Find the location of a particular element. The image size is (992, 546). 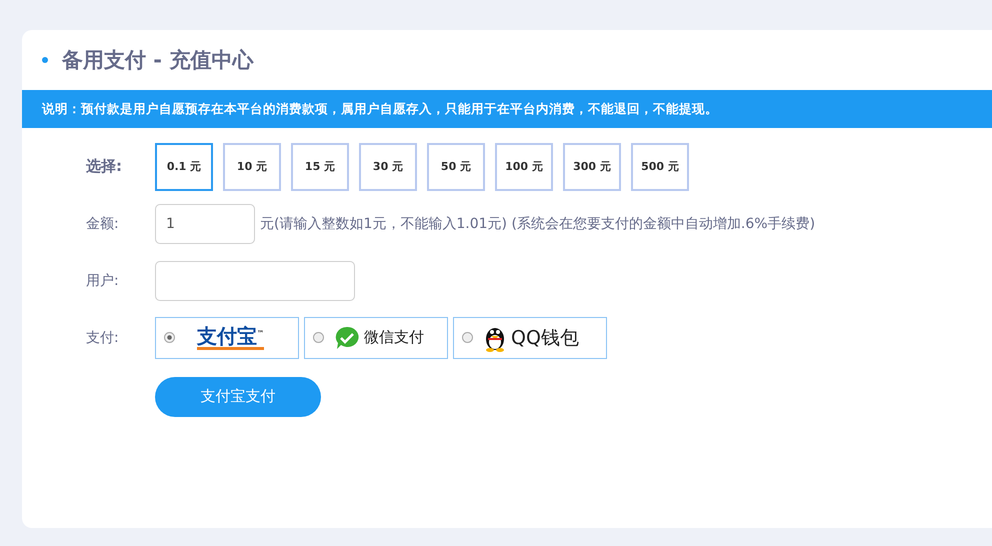

payment-option: QQ钱包 is located at coordinates (530, 337).